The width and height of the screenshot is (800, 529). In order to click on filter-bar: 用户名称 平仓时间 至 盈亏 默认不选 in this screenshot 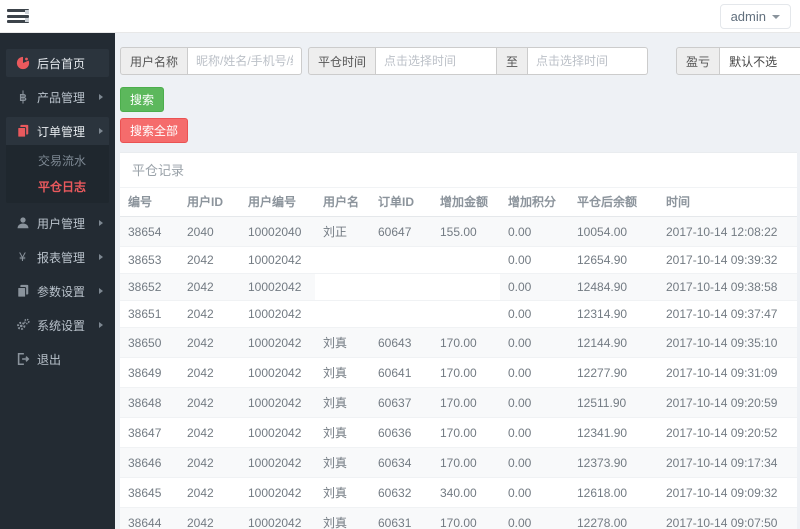, I will do `click(457, 54)`.